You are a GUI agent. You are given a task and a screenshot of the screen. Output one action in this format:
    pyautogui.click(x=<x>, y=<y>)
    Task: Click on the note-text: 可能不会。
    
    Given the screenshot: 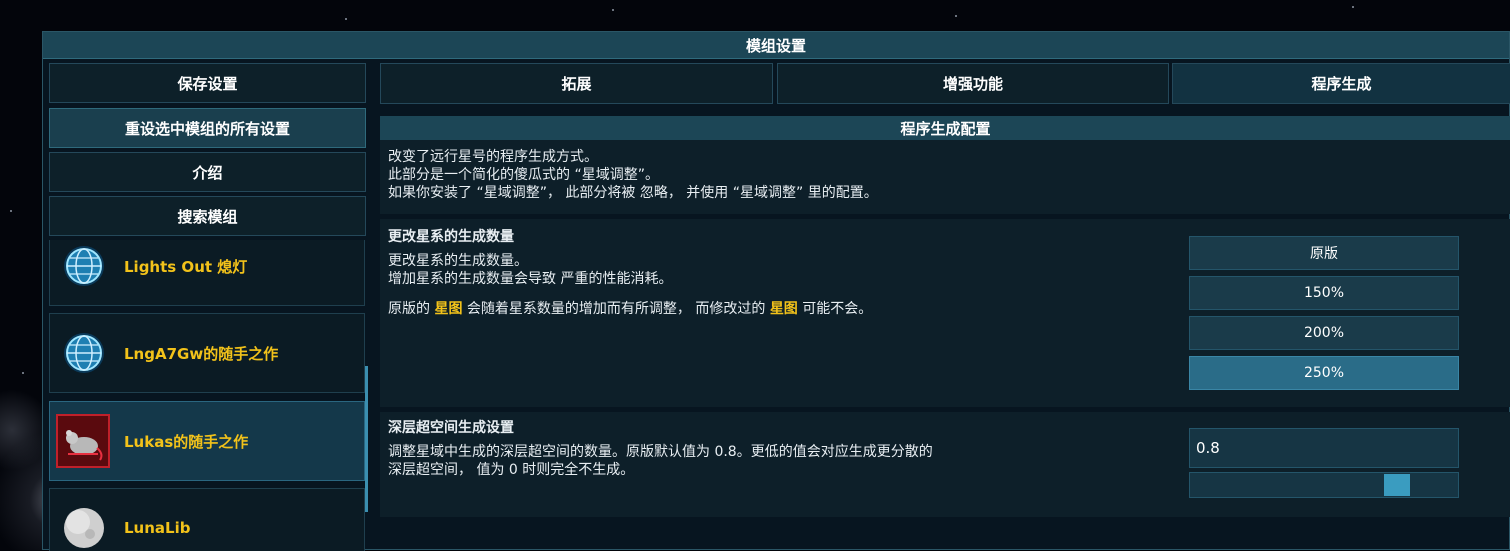 What is the action you would take?
    pyautogui.click(x=835, y=309)
    